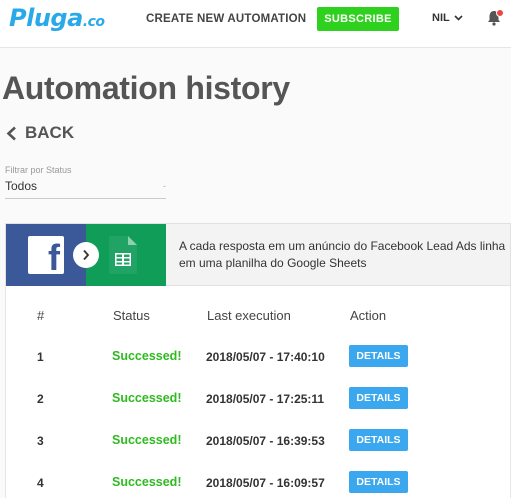 The image size is (511, 498). I want to click on user-name: NIL, so click(441, 18).